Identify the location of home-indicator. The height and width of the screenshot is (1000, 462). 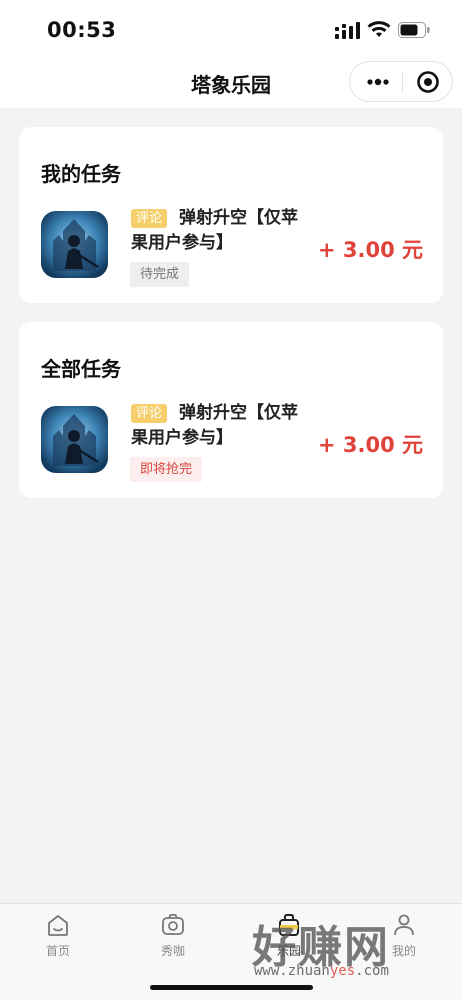
(231, 987).